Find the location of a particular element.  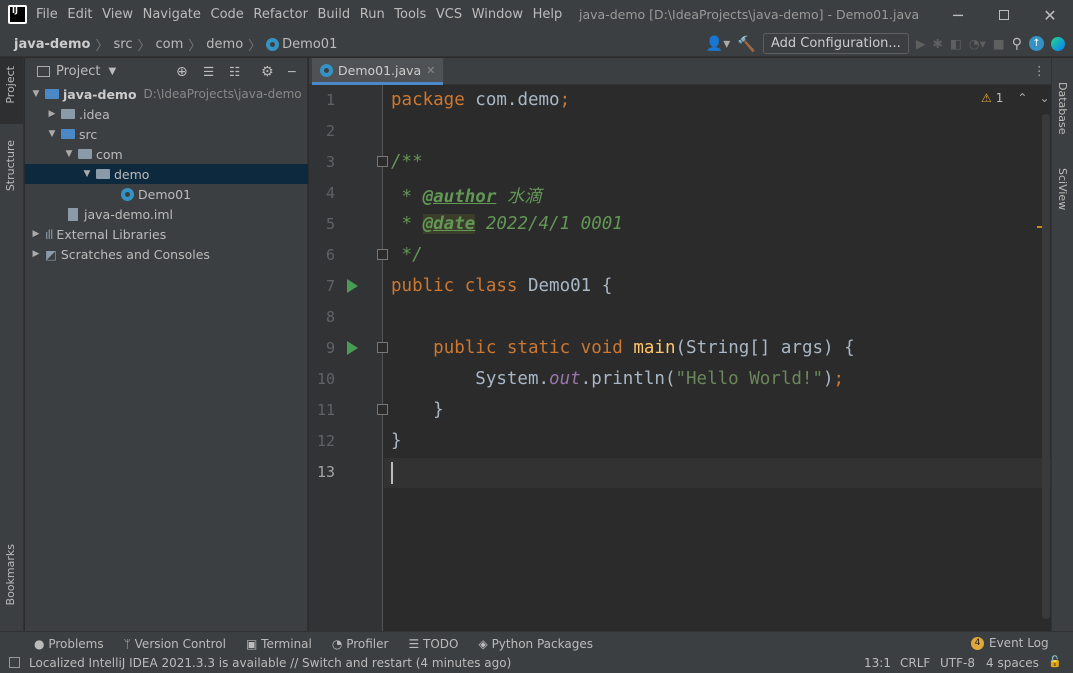

expand-all-icon: ☰ is located at coordinates (208, 71).